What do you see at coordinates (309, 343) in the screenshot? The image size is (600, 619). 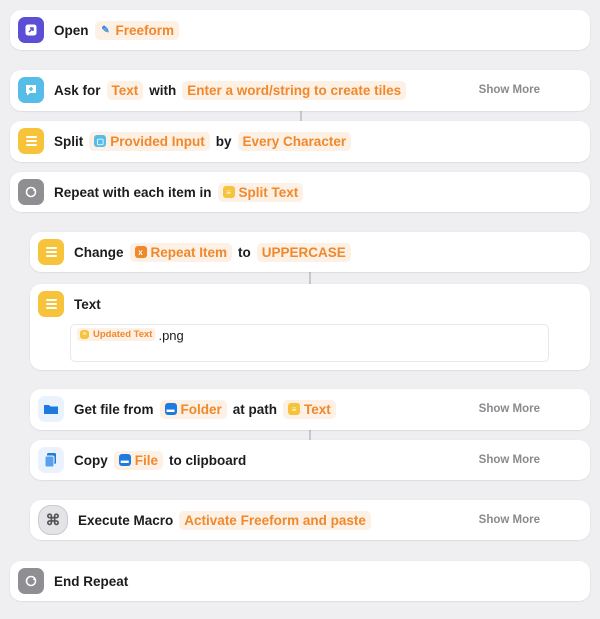 I see `text-field: ≡ Updated Text .png` at bounding box center [309, 343].